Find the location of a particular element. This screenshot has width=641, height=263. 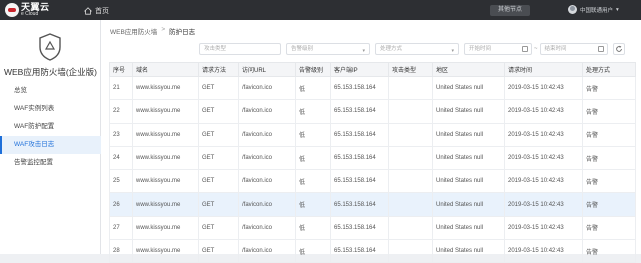

sidebar-item-waf-attack-log: WAF攻击日志 is located at coordinates (50, 145).